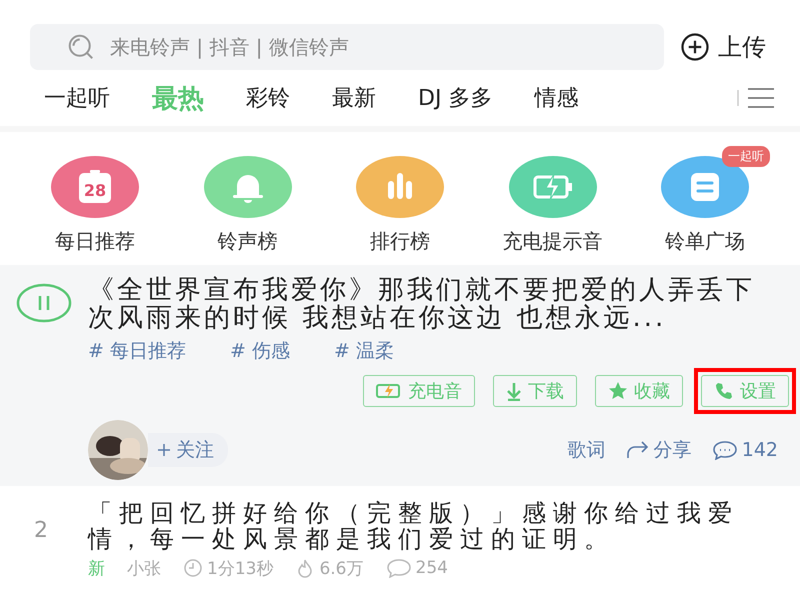 This screenshot has height=600, width=800. Describe the element at coordinates (556, 98) in the screenshot. I see `tab: 情感` at that location.